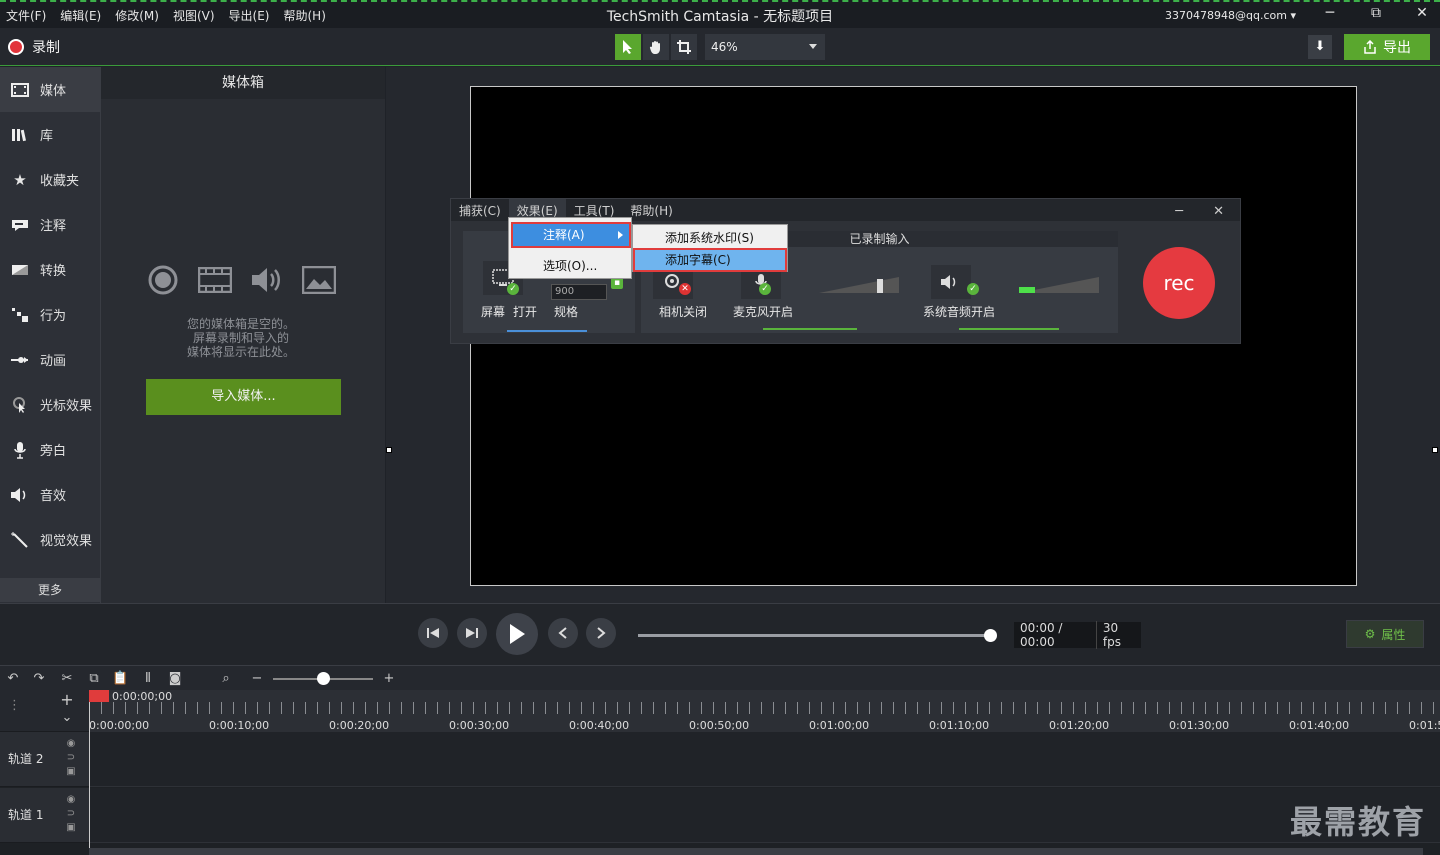 This screenshot has height=855, width=1440. I want to click on zoom-out-icon: −, so click(257, 679).